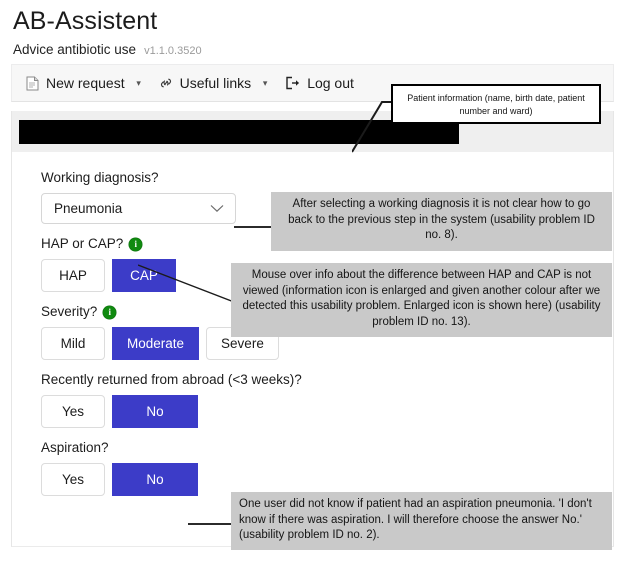  Describe the element at coordinates (100, 177) in the screenshot. I see `working-diagnosis-label-text: Working diagnosis?` at that location.